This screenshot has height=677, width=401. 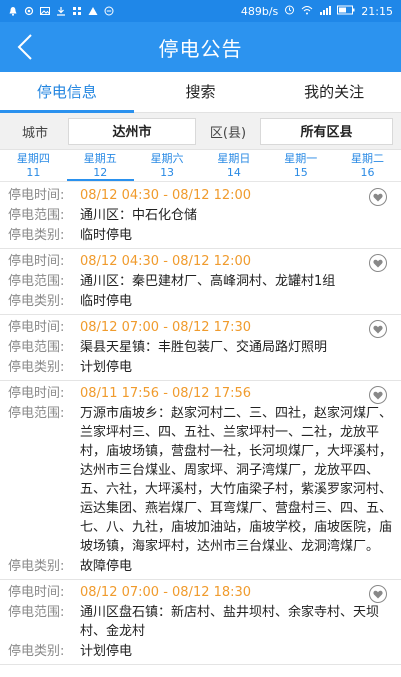 What do you see at coordinates (109, 11) in the screenshot?
I see `minus-circle-icon` at bounding box center [109, 11].